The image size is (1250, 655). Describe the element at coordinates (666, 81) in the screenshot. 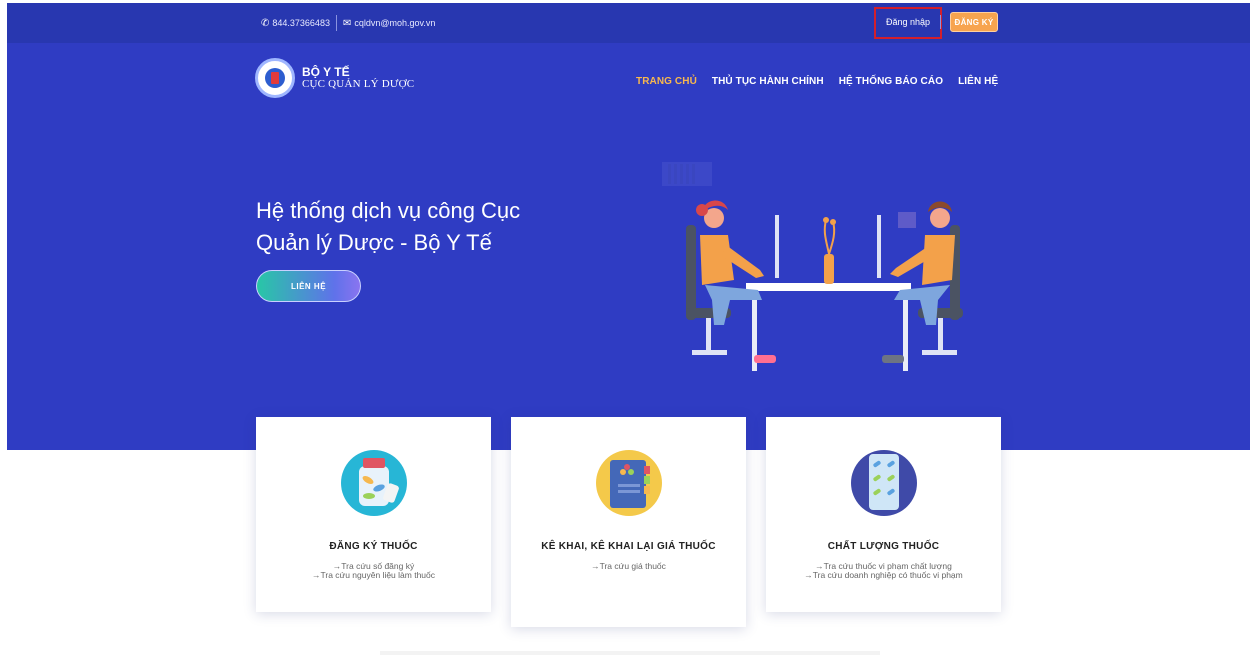

I see `nav-item-home: TRANG CHỦ` at that location.